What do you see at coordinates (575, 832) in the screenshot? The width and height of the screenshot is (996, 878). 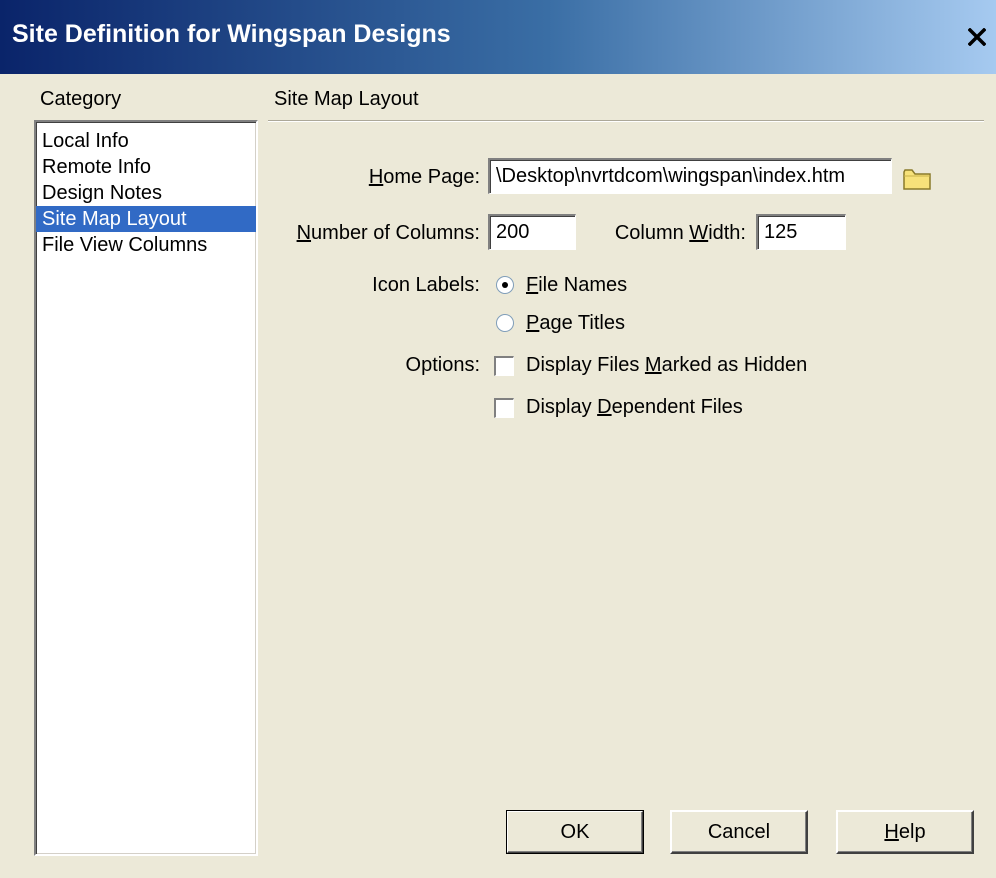 I see `ok-button: OK` at bounding box center [575, 832].